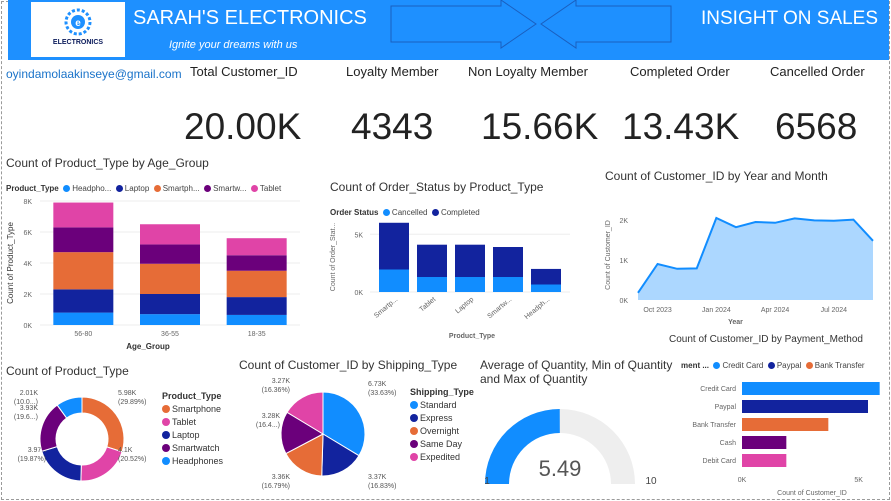 This screenshot has height=501, width=891. What do you see at coordinates (764, 442) in the screenshot?
I see `bar-cash` at bounding box center [764, 442].